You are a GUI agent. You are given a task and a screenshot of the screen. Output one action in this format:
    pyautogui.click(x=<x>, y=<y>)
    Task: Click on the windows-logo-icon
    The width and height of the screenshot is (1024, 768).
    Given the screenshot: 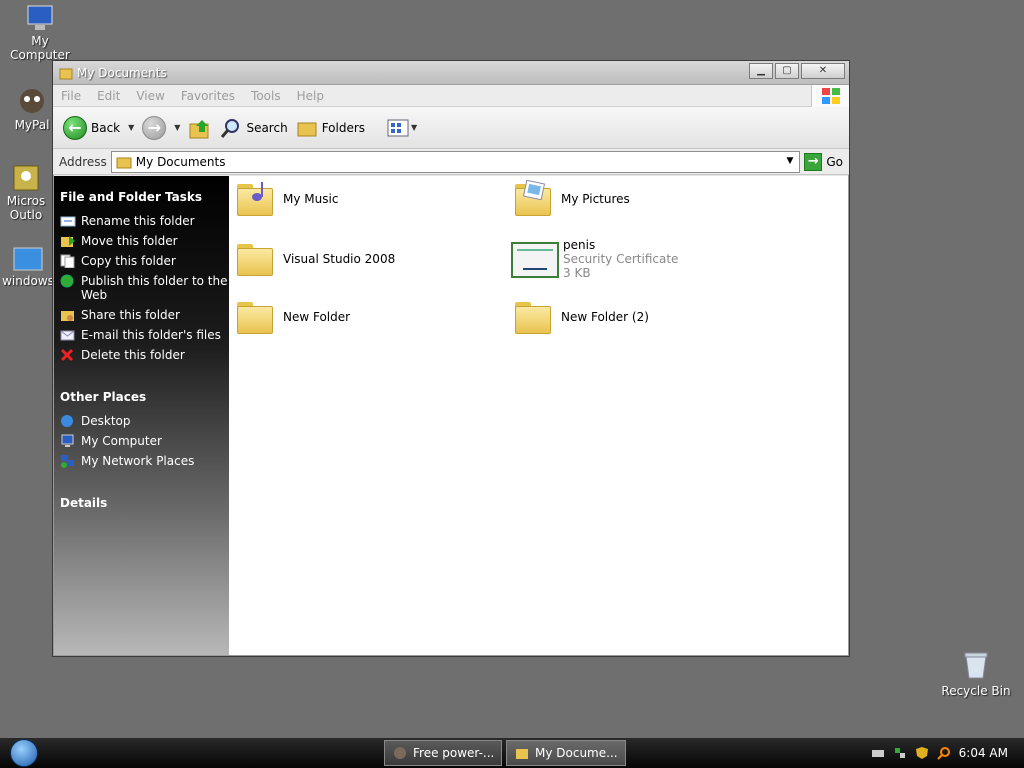 What is the action you would take?
    pyautogui.click(x=830, y=96)
    